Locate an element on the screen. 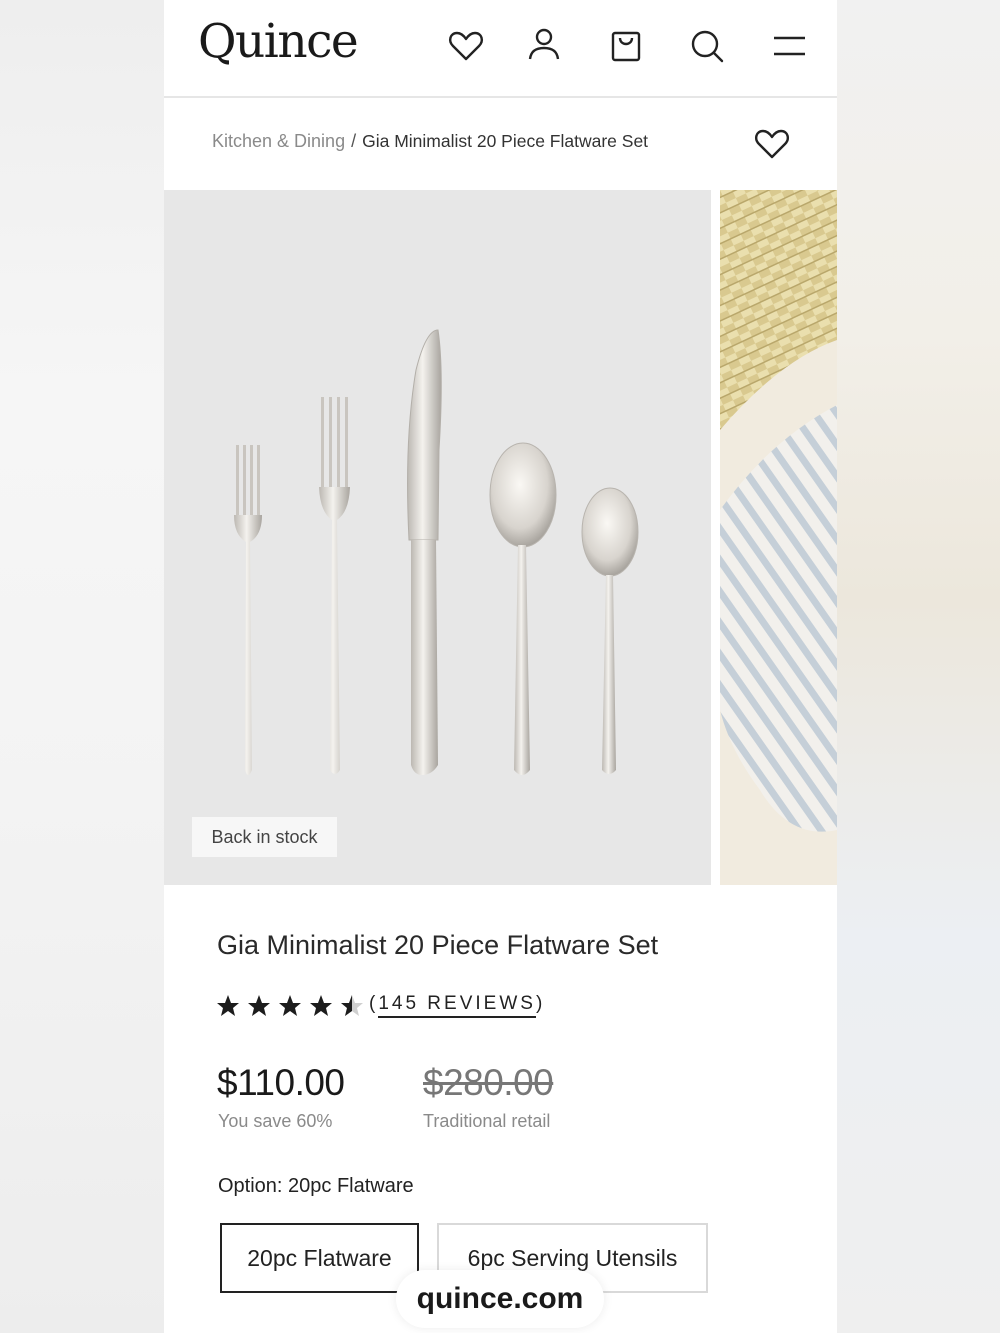  product-title: Gia Minimalist 20 Piece Flatware Set is located at coordinates (438, 945).